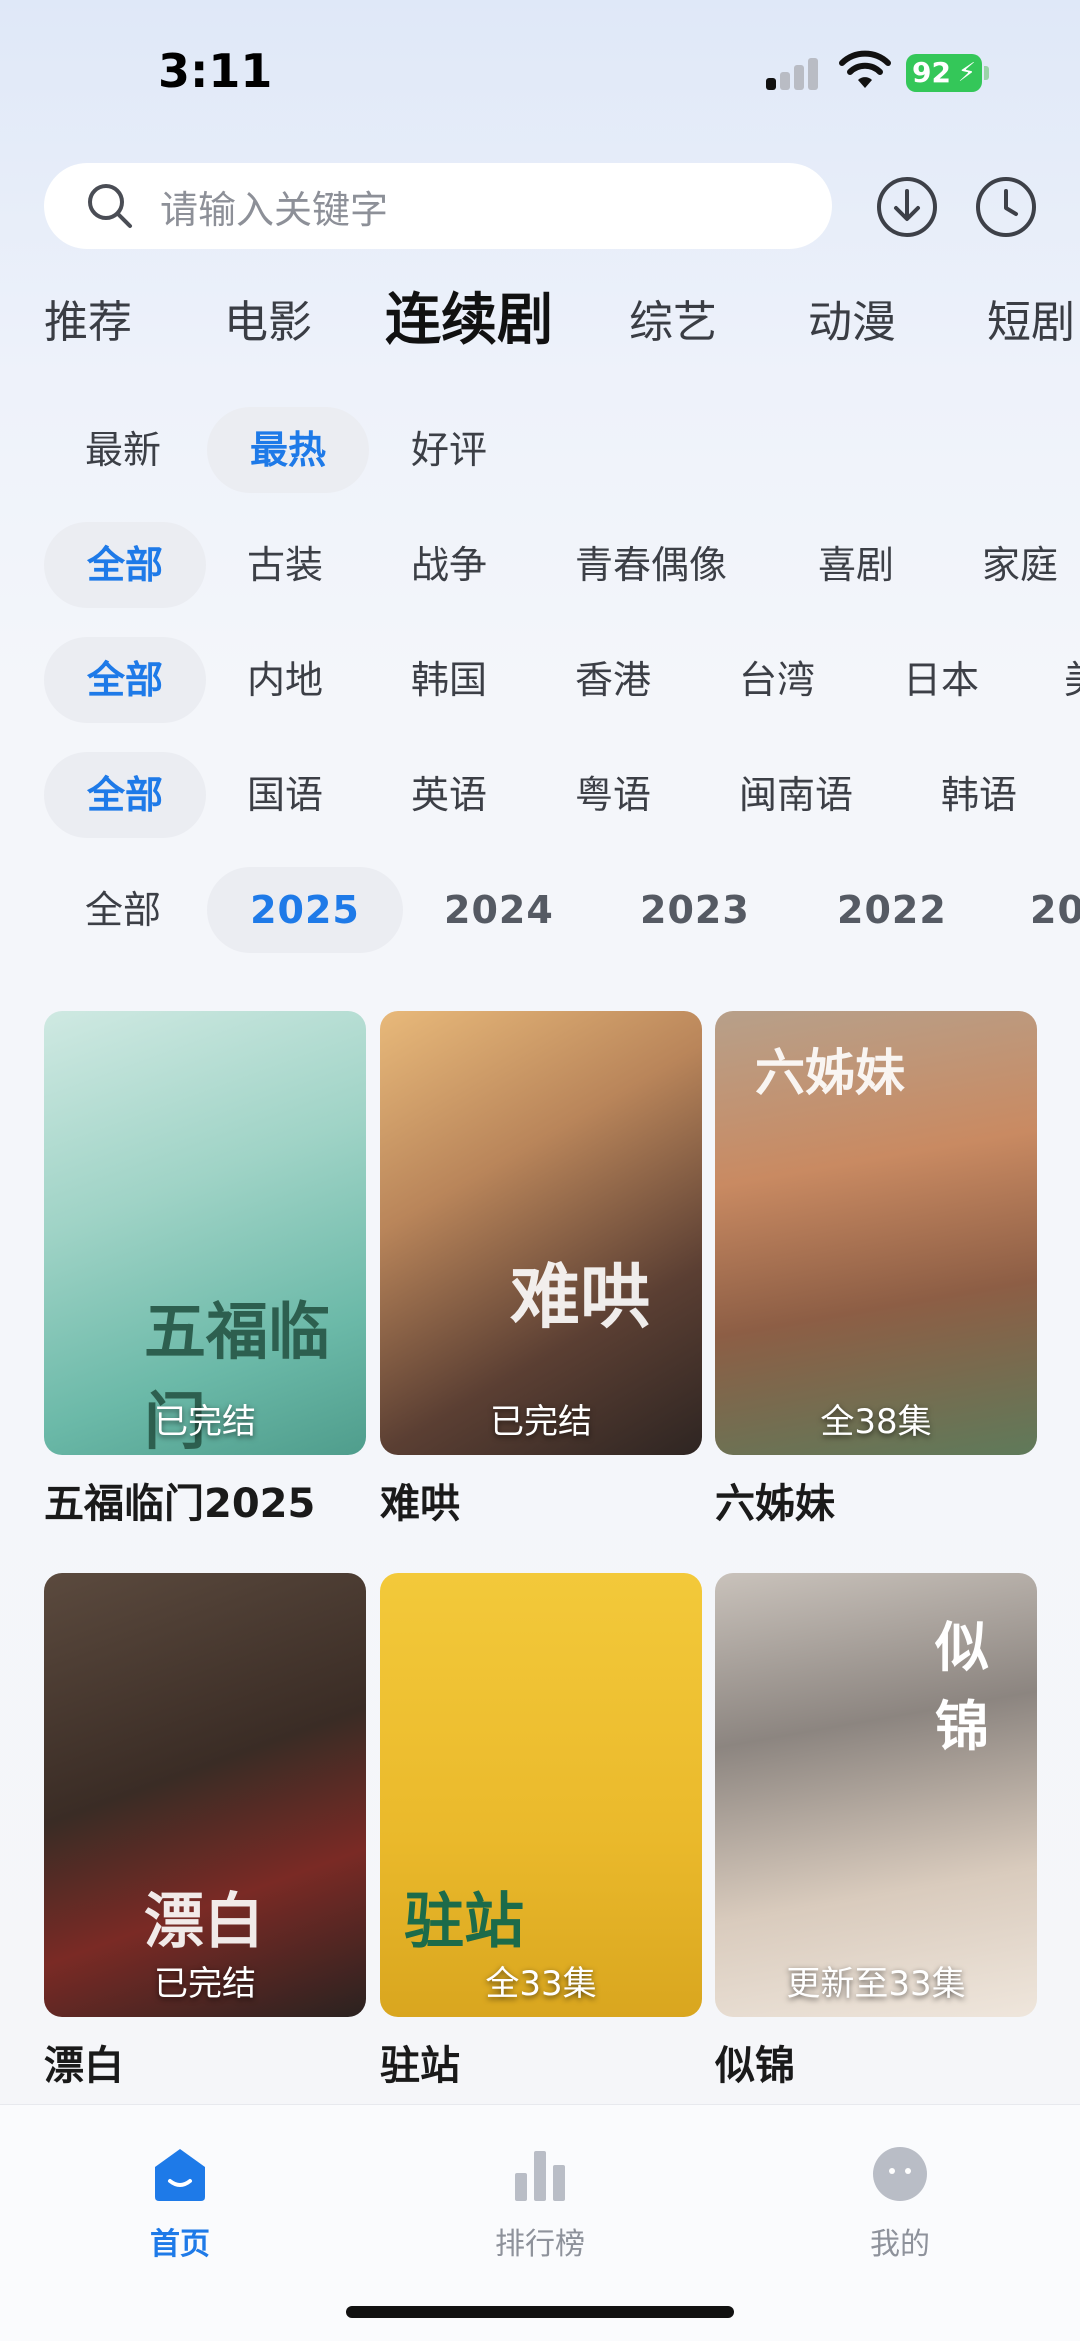 The image size is (1080, 2341). I want to click on poster-artwork-text: 似锦, so click(962, 1686).